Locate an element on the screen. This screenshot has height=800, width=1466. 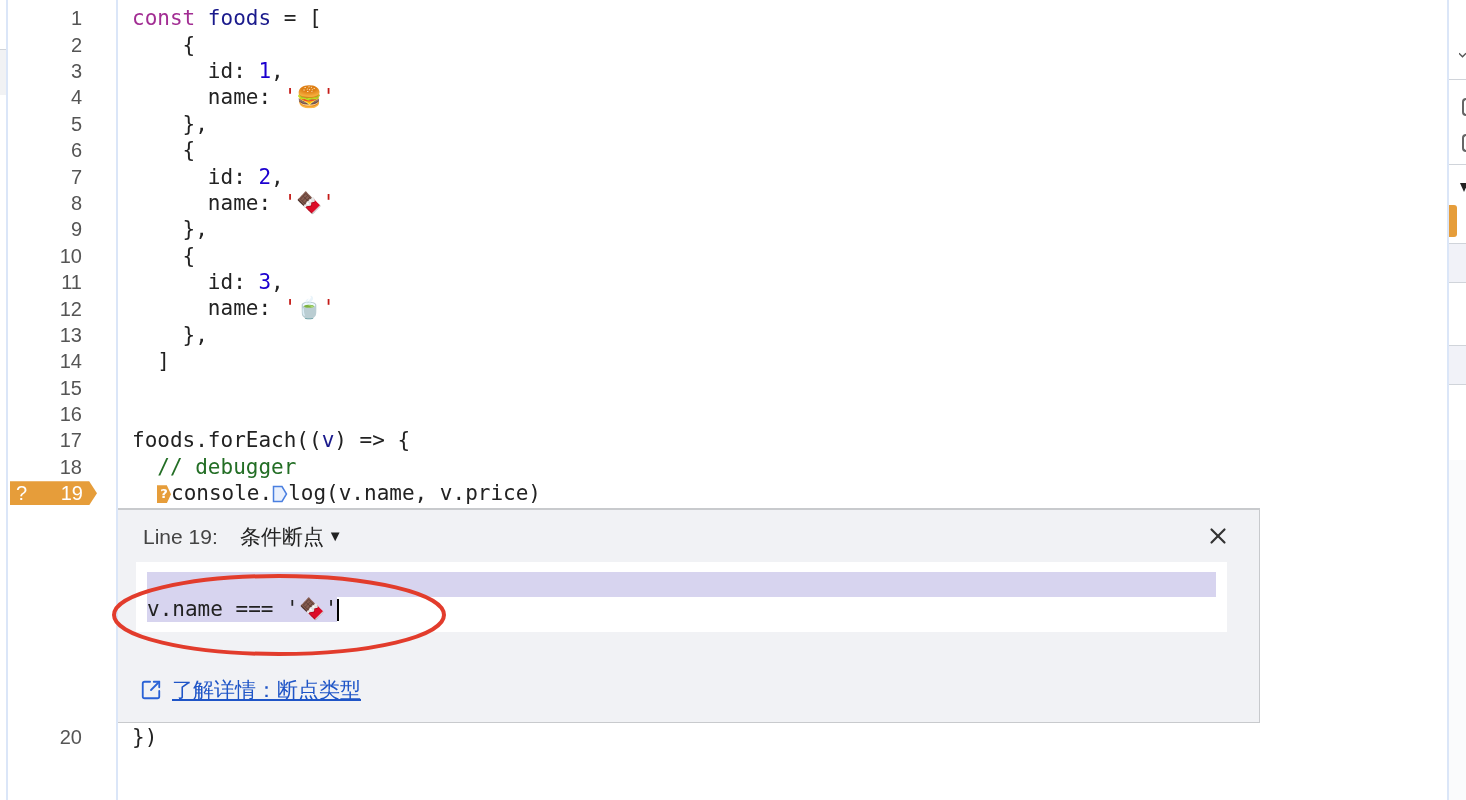
line-number: 16 is located at coordinates (70, 415).